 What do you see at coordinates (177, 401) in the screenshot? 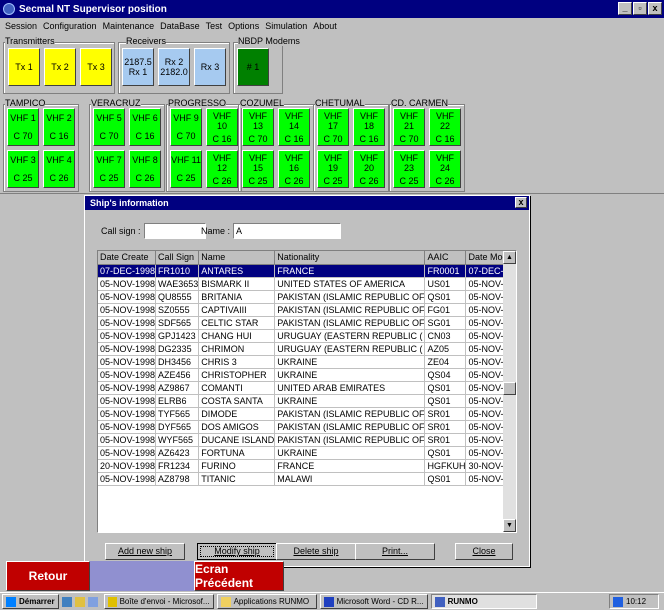
I see `table-cell: ELRB6` at bounding box center [177, 401].